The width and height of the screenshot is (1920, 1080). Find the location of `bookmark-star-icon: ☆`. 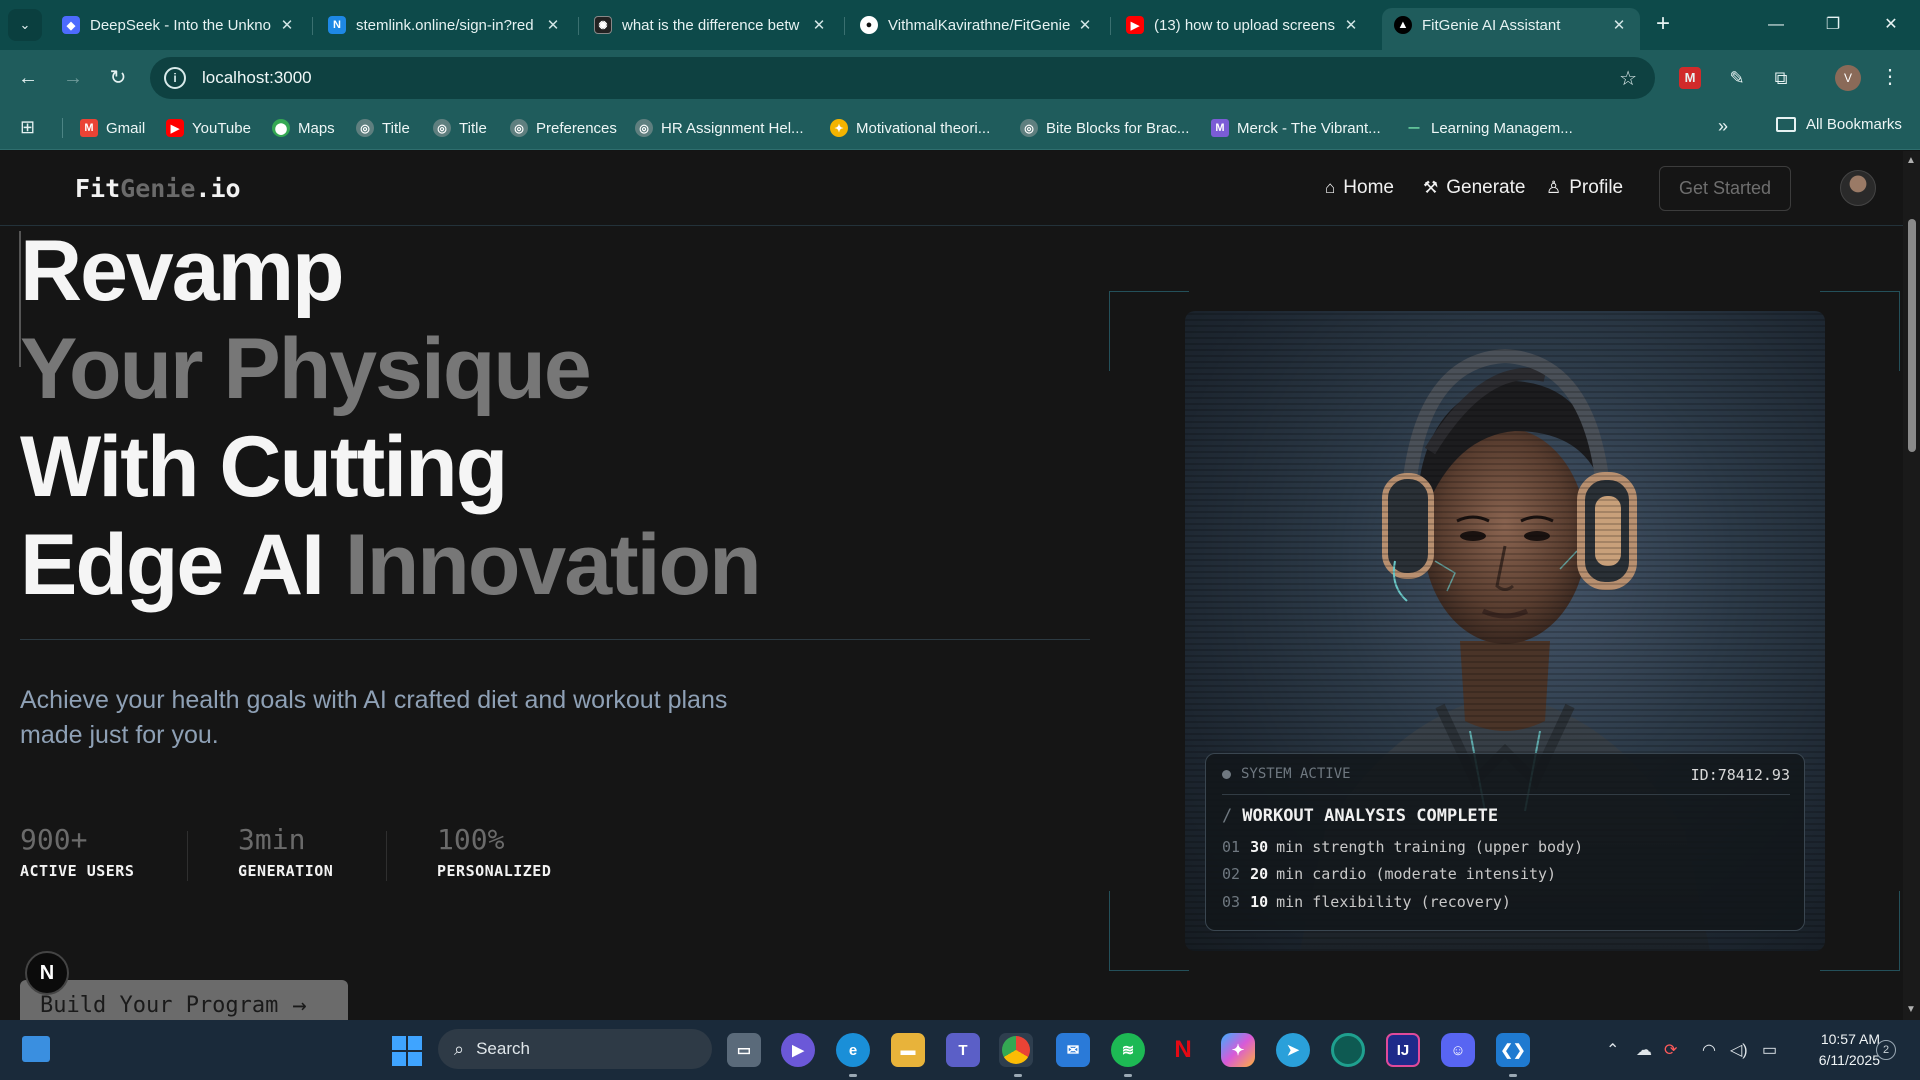

bookmark-star-icon: ☆ is located at coordinates (1628, 78).